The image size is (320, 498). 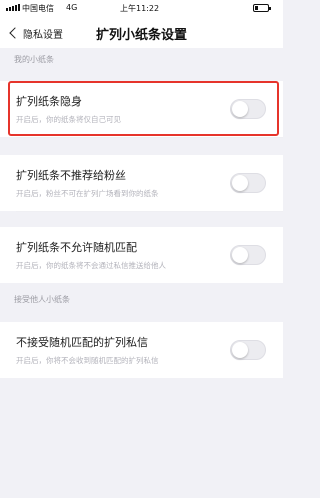 I want to click on reject-random-messages-toggle, so click(x=248, y=350).